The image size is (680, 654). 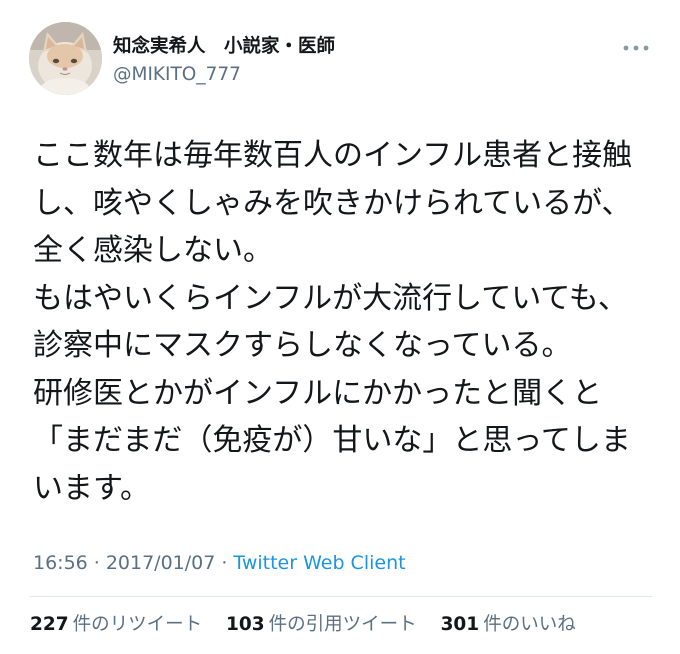 What do you see at coordinates (161, 563) in the screenshot?
I see `tweet-date: 2017/01/07` at bounding box center [161, 563].